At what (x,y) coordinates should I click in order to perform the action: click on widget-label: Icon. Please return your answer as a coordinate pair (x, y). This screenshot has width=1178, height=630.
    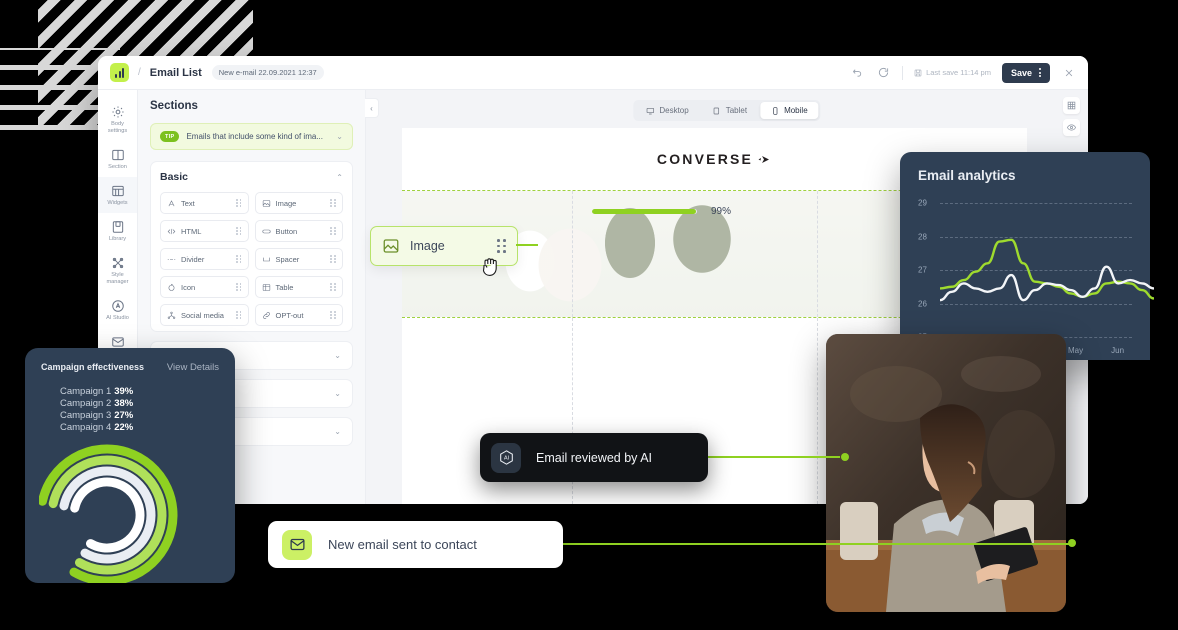
    Looking at the image, I should click on (188, 287).